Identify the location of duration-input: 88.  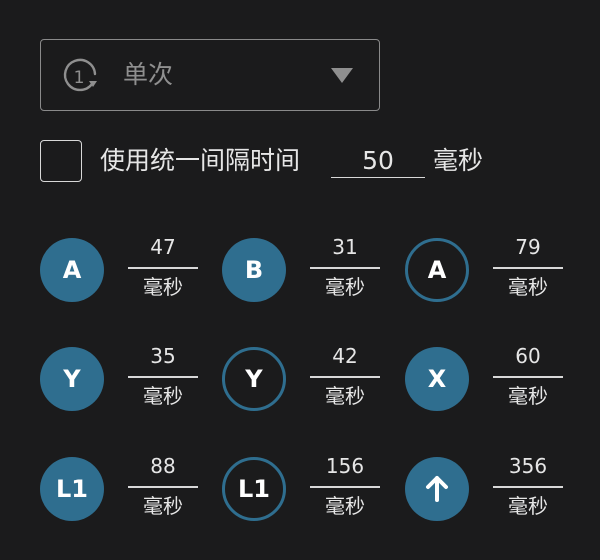
(163, 466).